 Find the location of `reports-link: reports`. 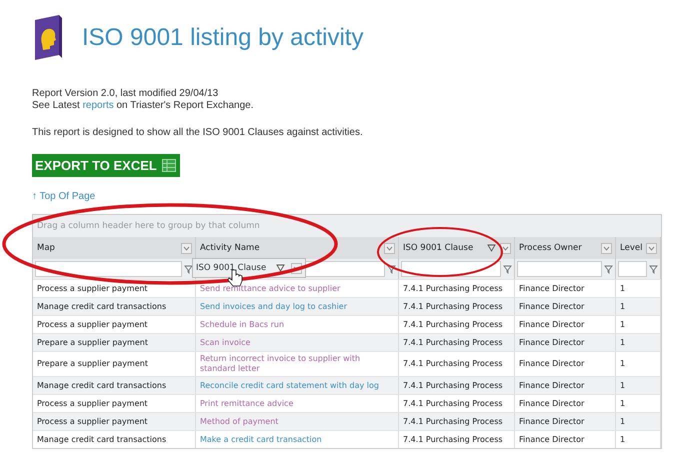

reports-link: reports is located at coordinates (98, 105).